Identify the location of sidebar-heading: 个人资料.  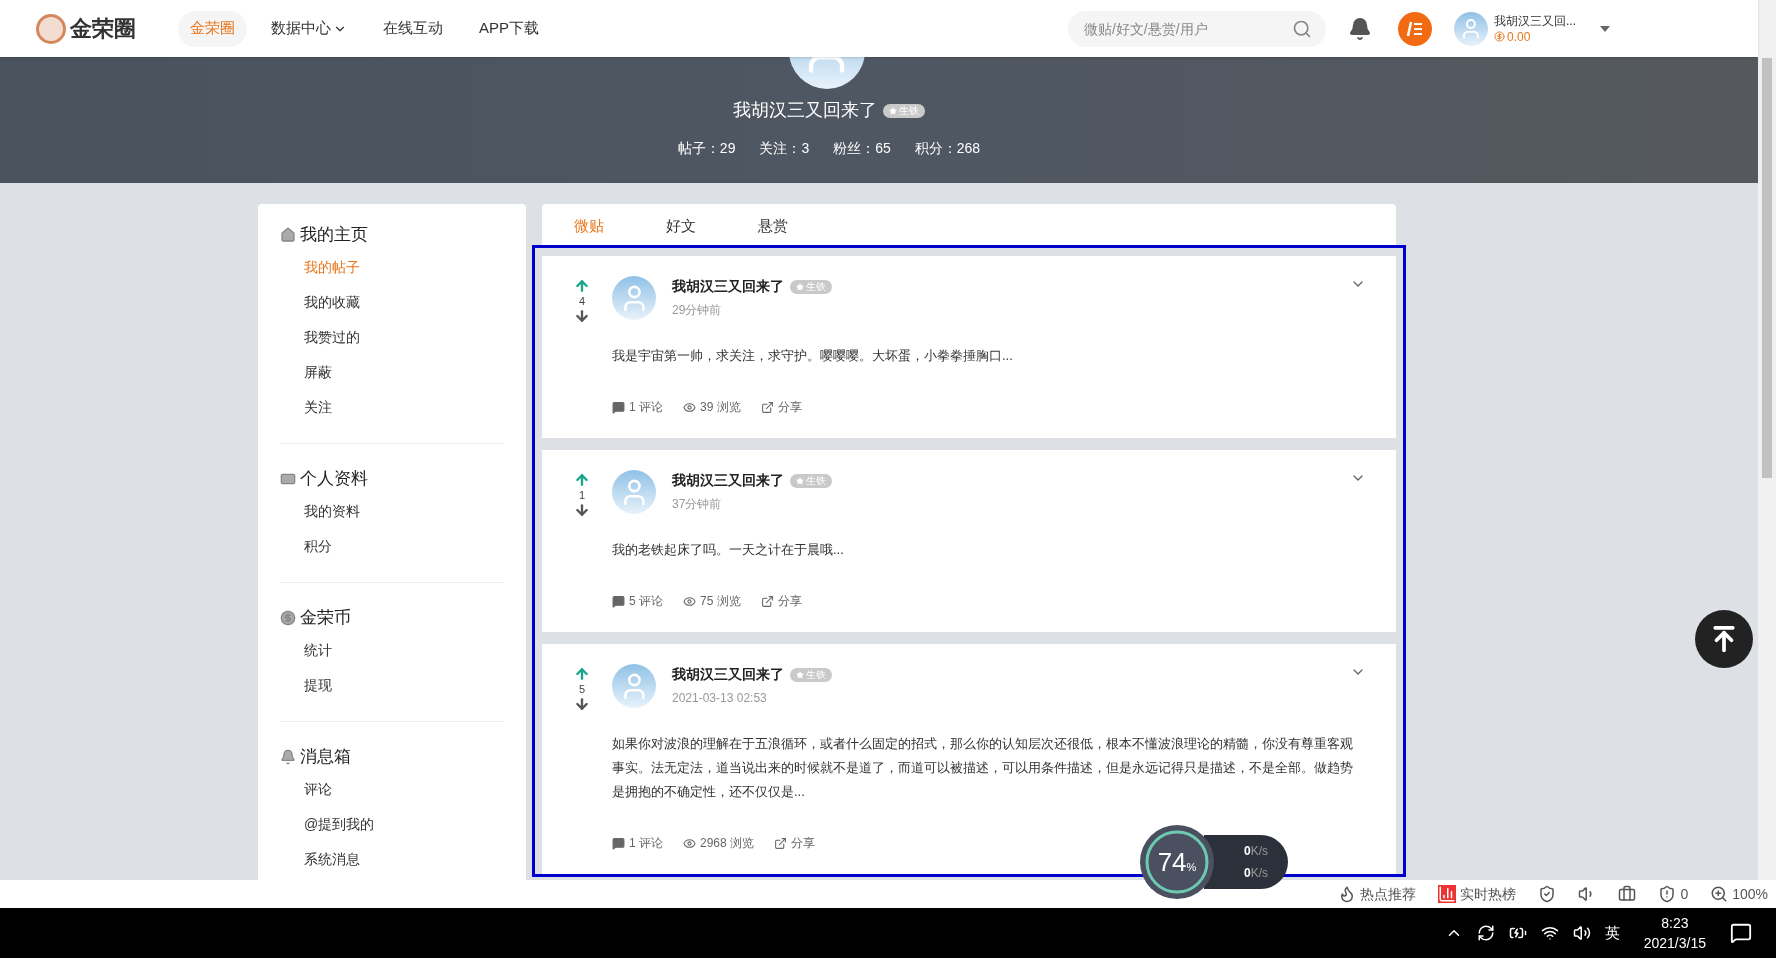
(334, 479).